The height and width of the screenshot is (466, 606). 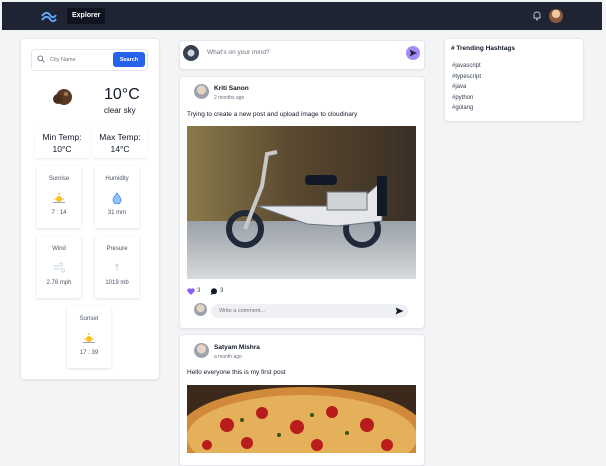 I want to click on sunset-tile: Sunset 17 : 39, so click(x=89, y=337).